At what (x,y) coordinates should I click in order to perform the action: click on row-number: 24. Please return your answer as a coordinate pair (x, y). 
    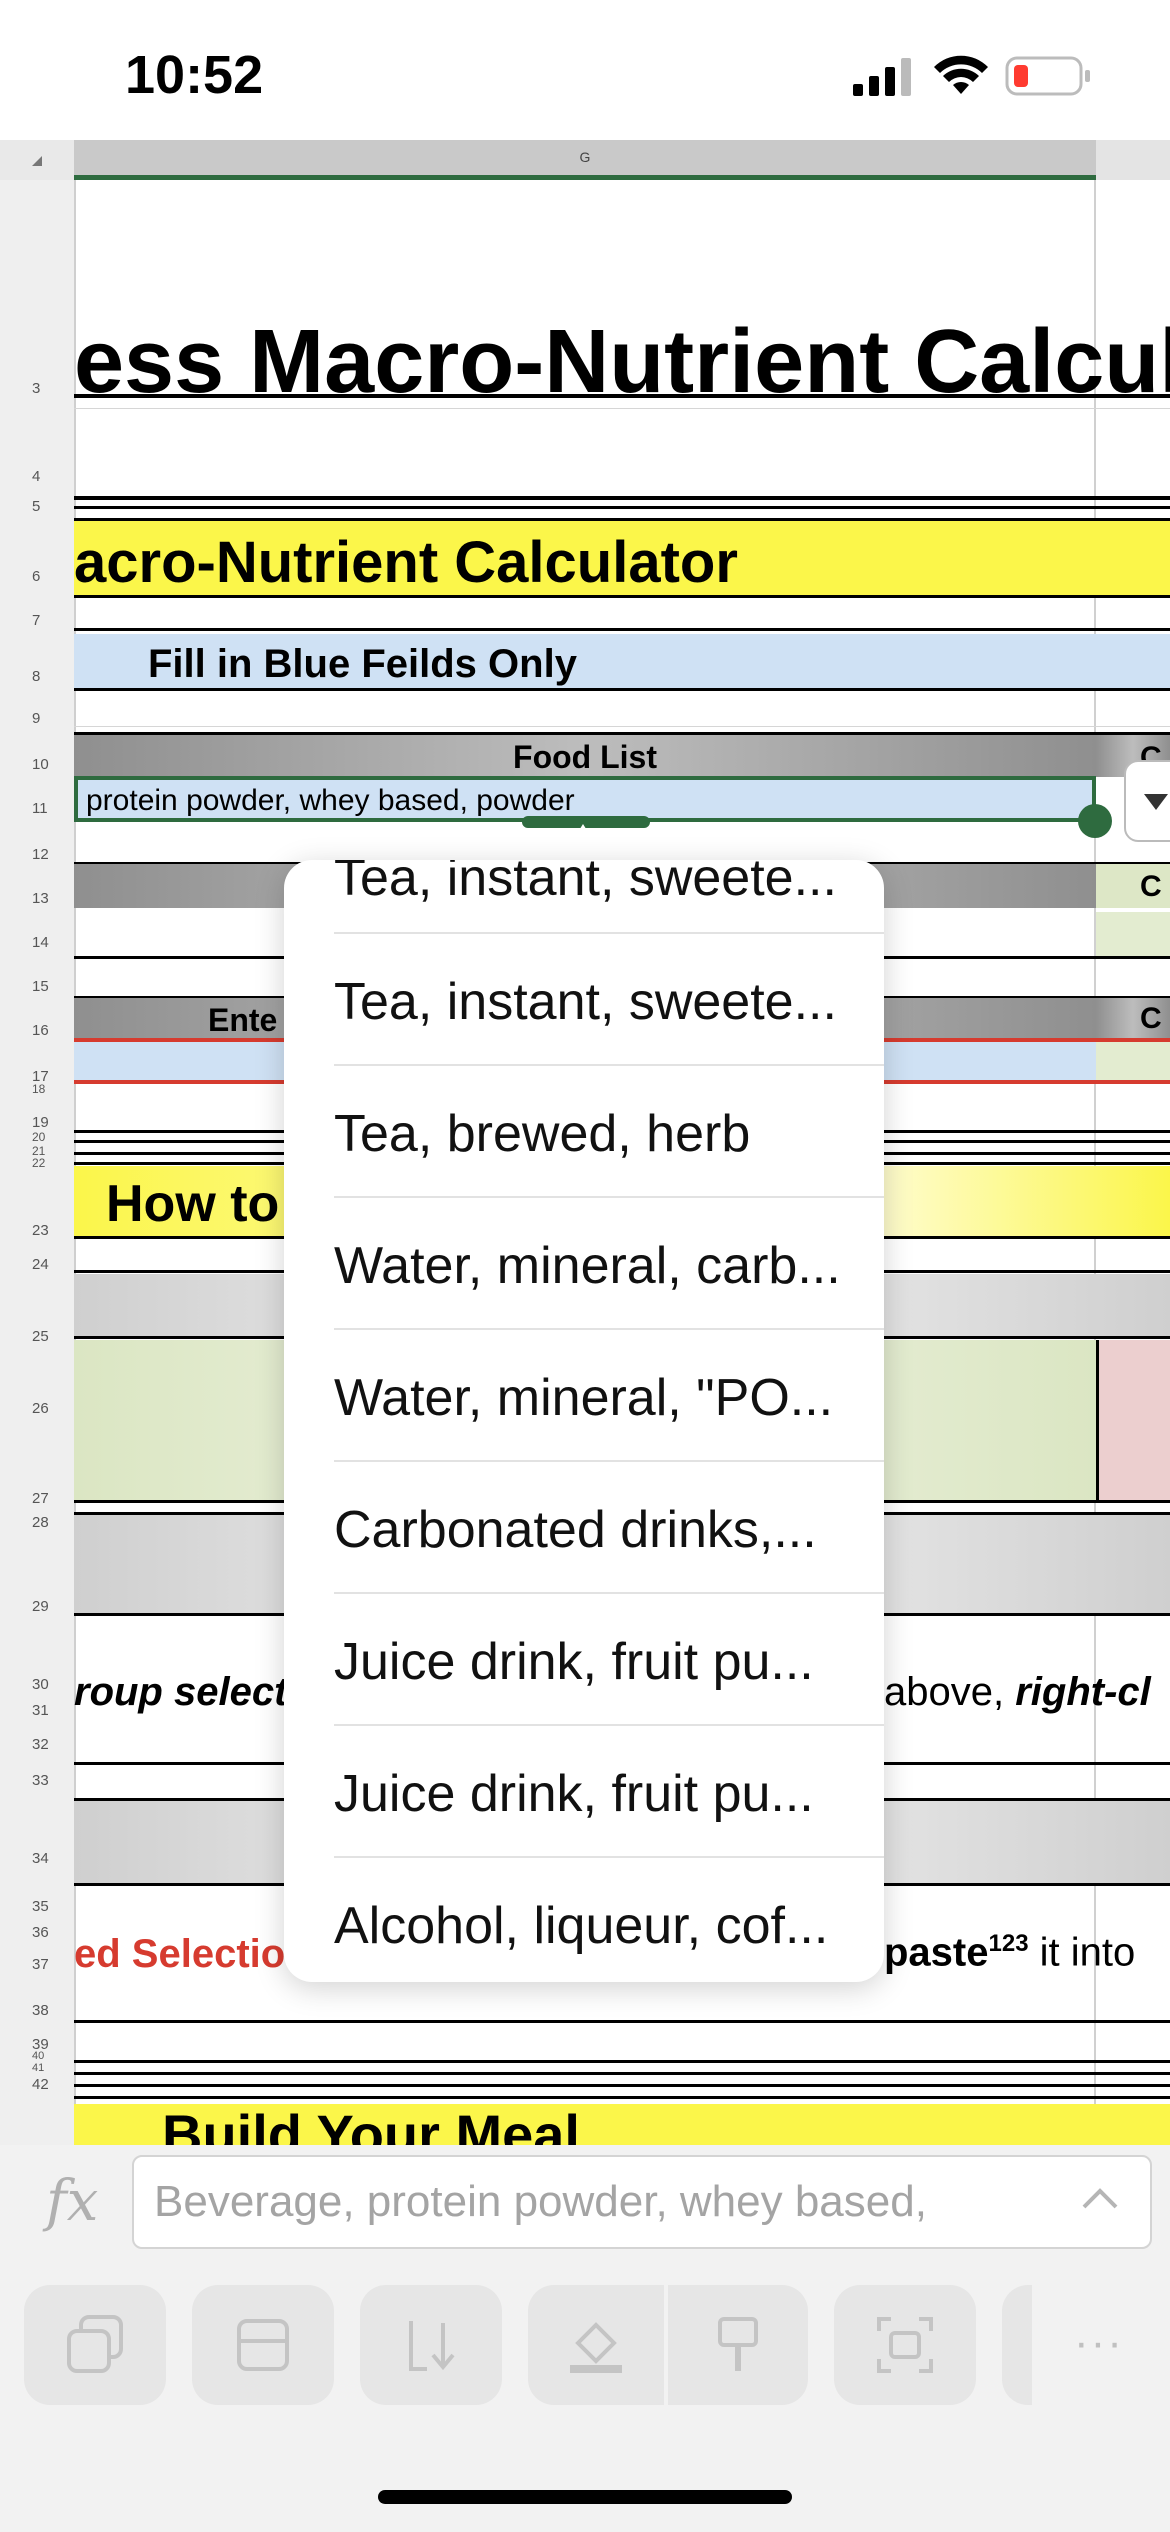
    Looking at the image, I should click on (37, 1264).